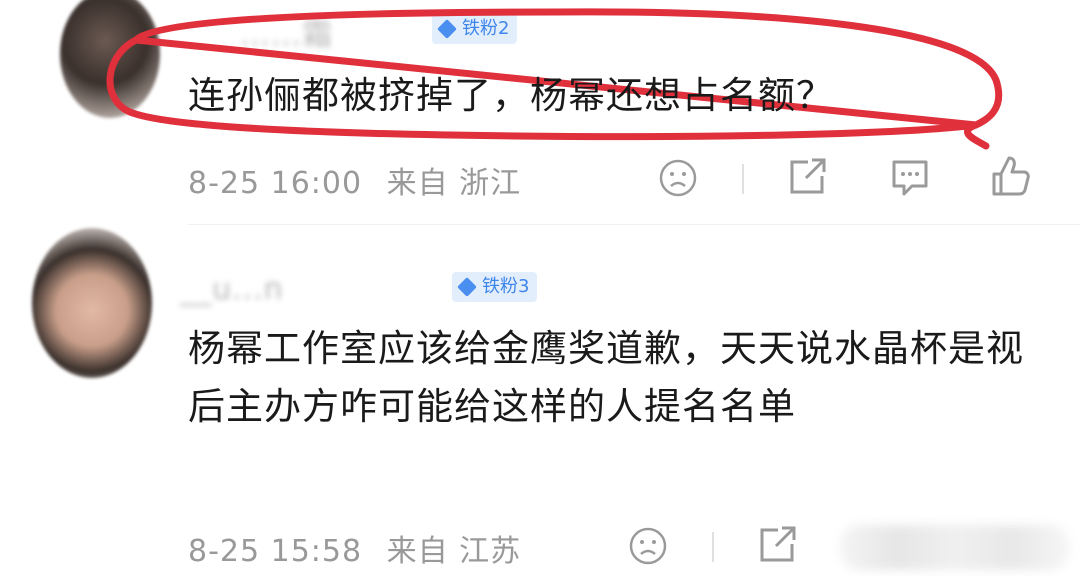  I want to click on thumbs-up-icon, so click(1011, 176).